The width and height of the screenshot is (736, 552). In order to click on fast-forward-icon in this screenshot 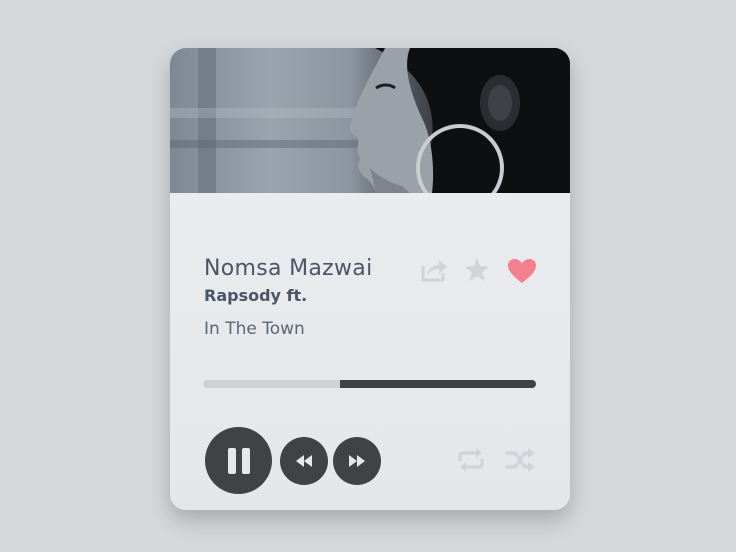, I will do `click(357, 461)`.